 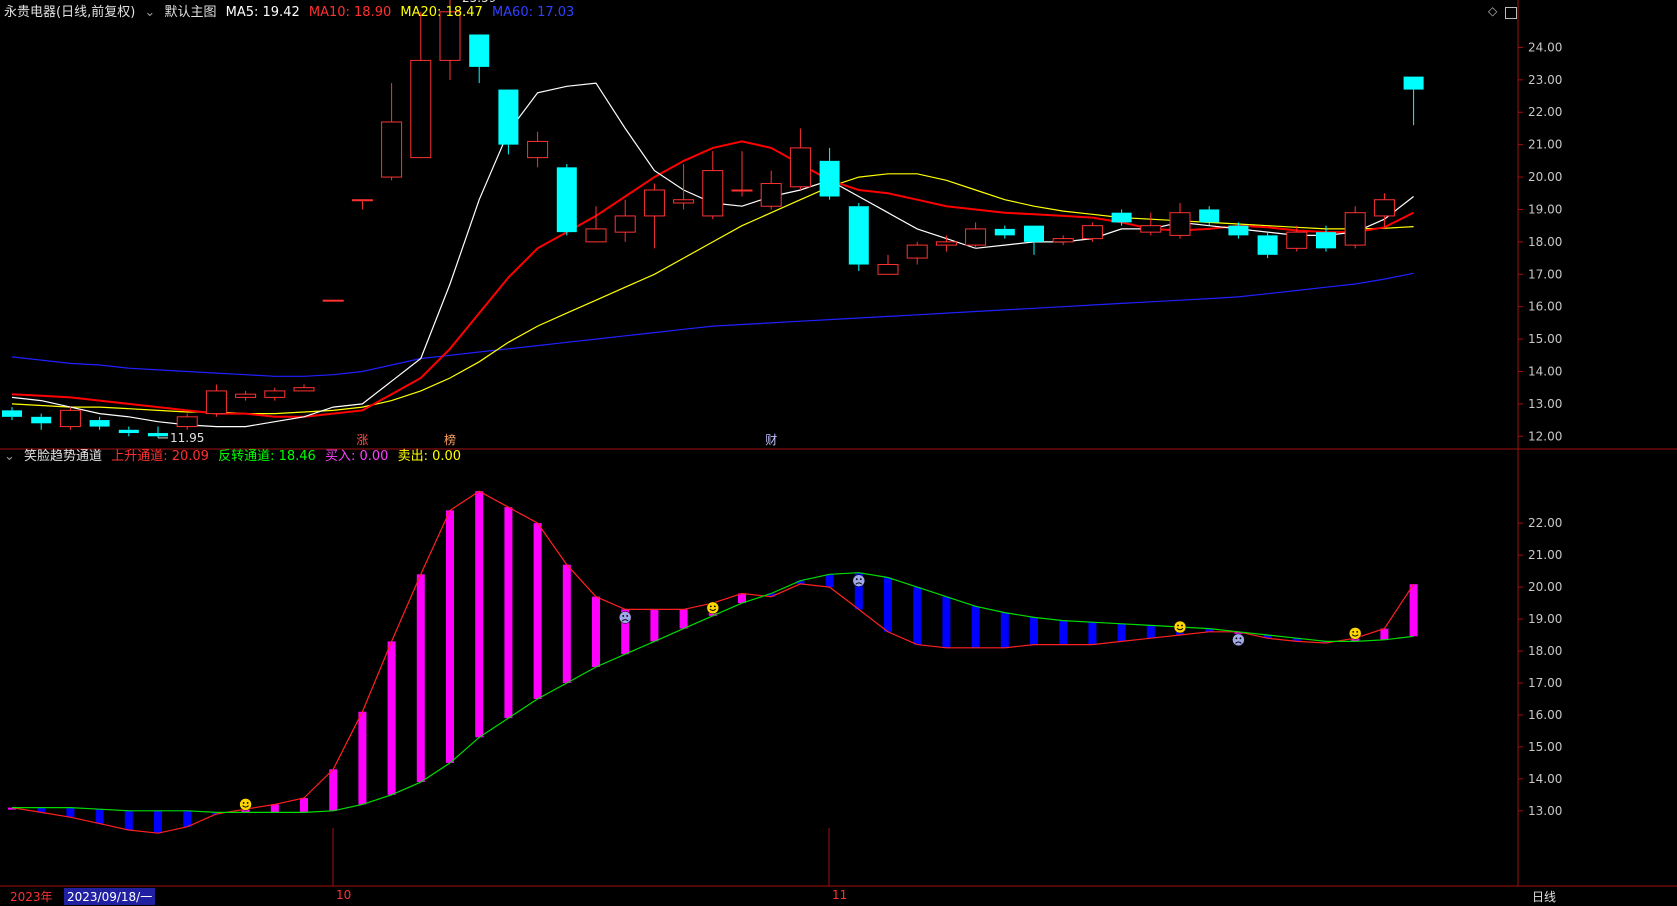 What do you see at coordinates (190, 12) in the screenshot?
I see `template-name: 默认主图` at bounding box center [190, 12].